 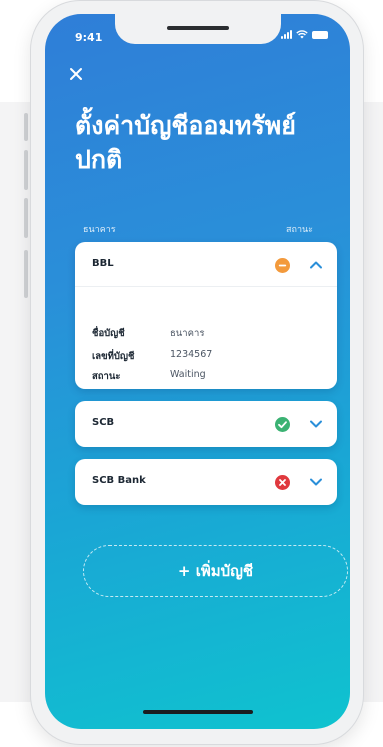 I want to click on x-circle-icon, so click(x=282, y=482).